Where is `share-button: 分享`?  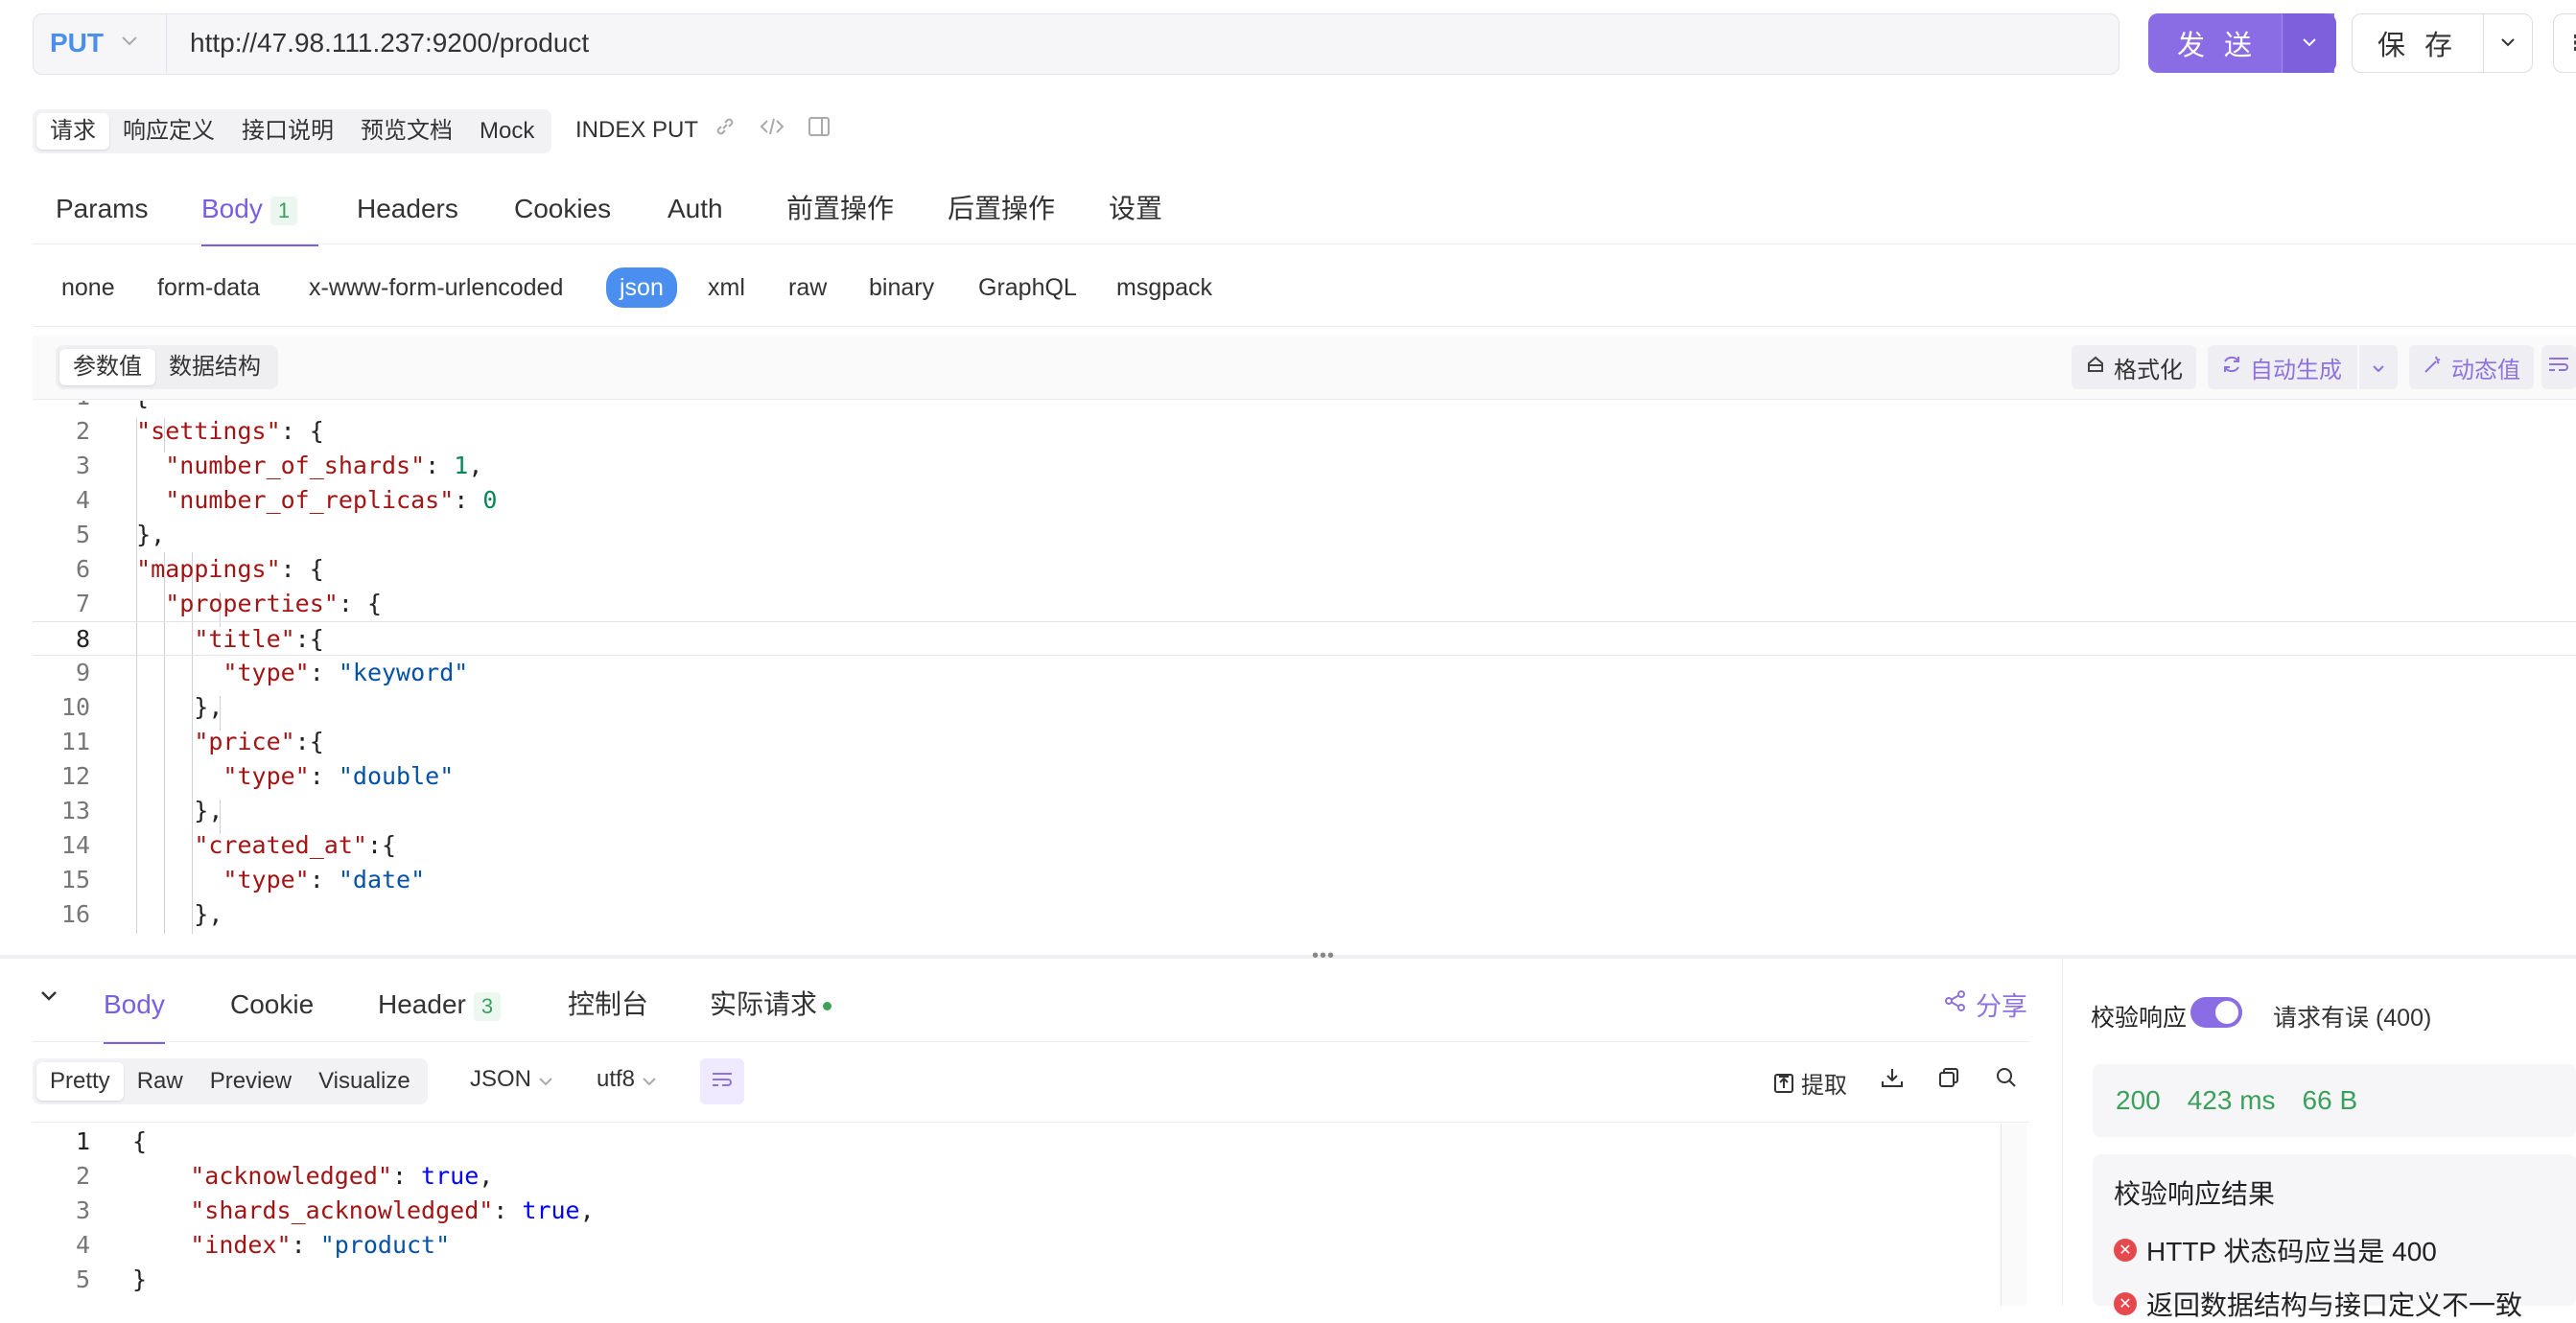
share-button: 分享 is located at coordinates (1985, 1005).